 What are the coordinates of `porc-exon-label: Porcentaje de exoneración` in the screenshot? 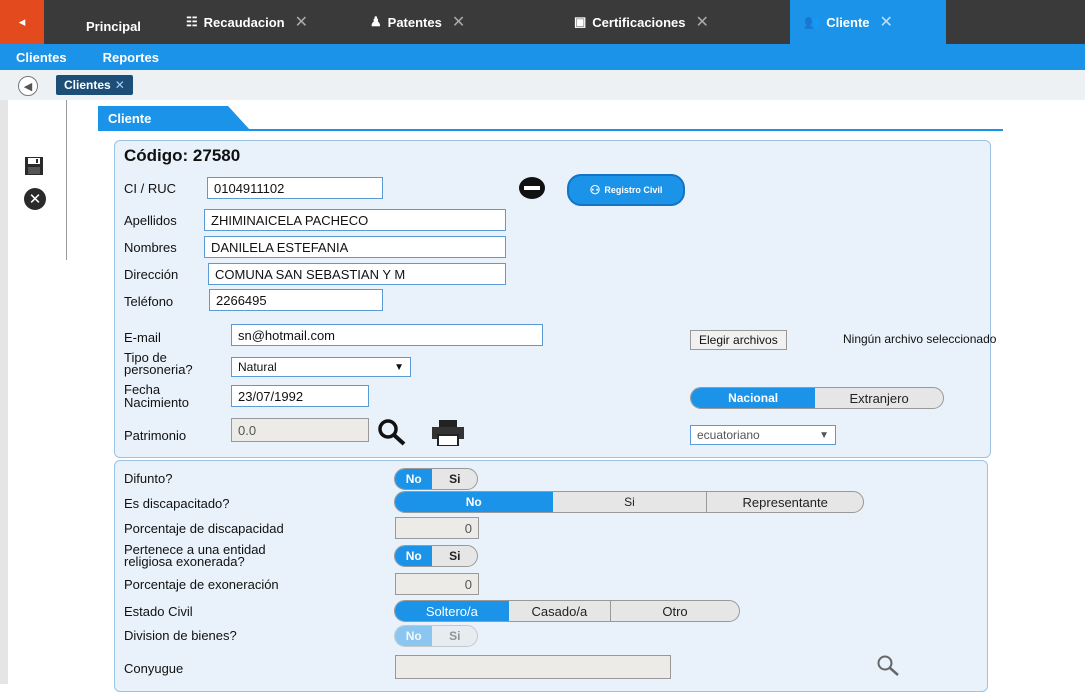 It's located at (201, 584).